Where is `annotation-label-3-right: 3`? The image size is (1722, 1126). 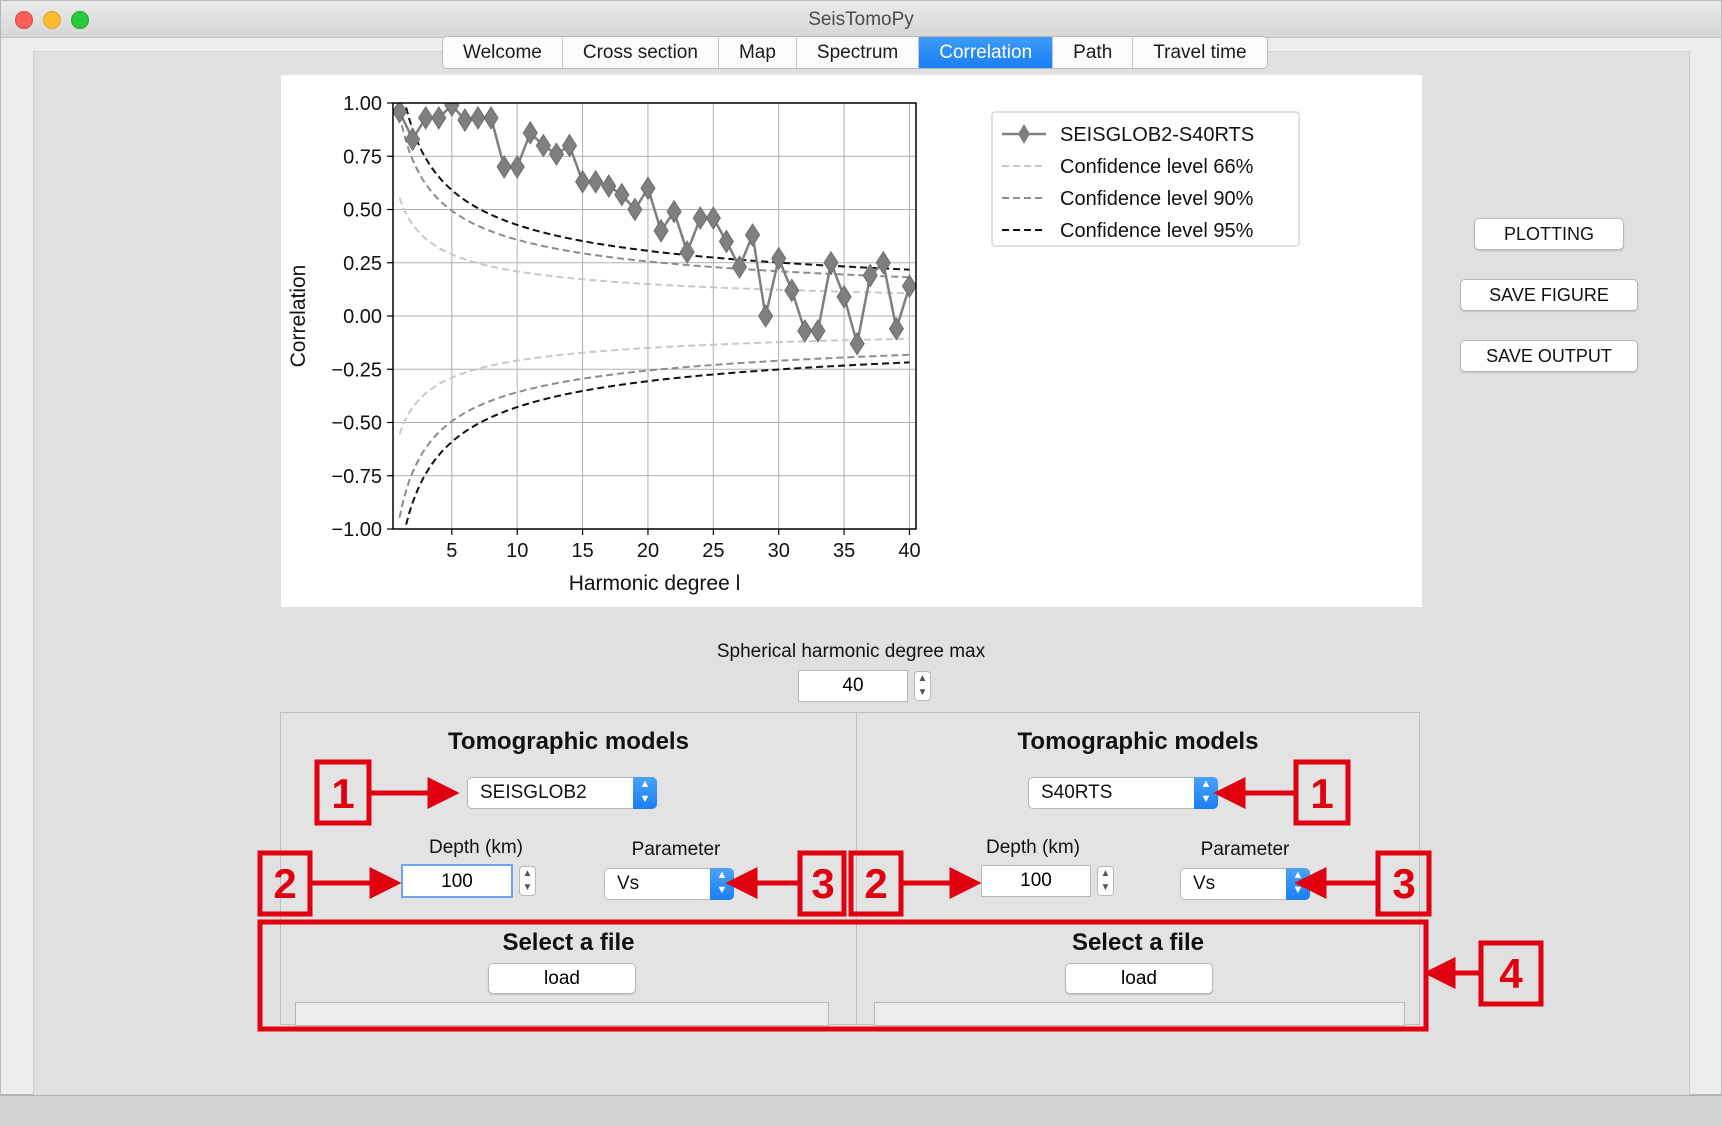 annotation-label-3-right: 3 is located at coordinates (1403, 883).